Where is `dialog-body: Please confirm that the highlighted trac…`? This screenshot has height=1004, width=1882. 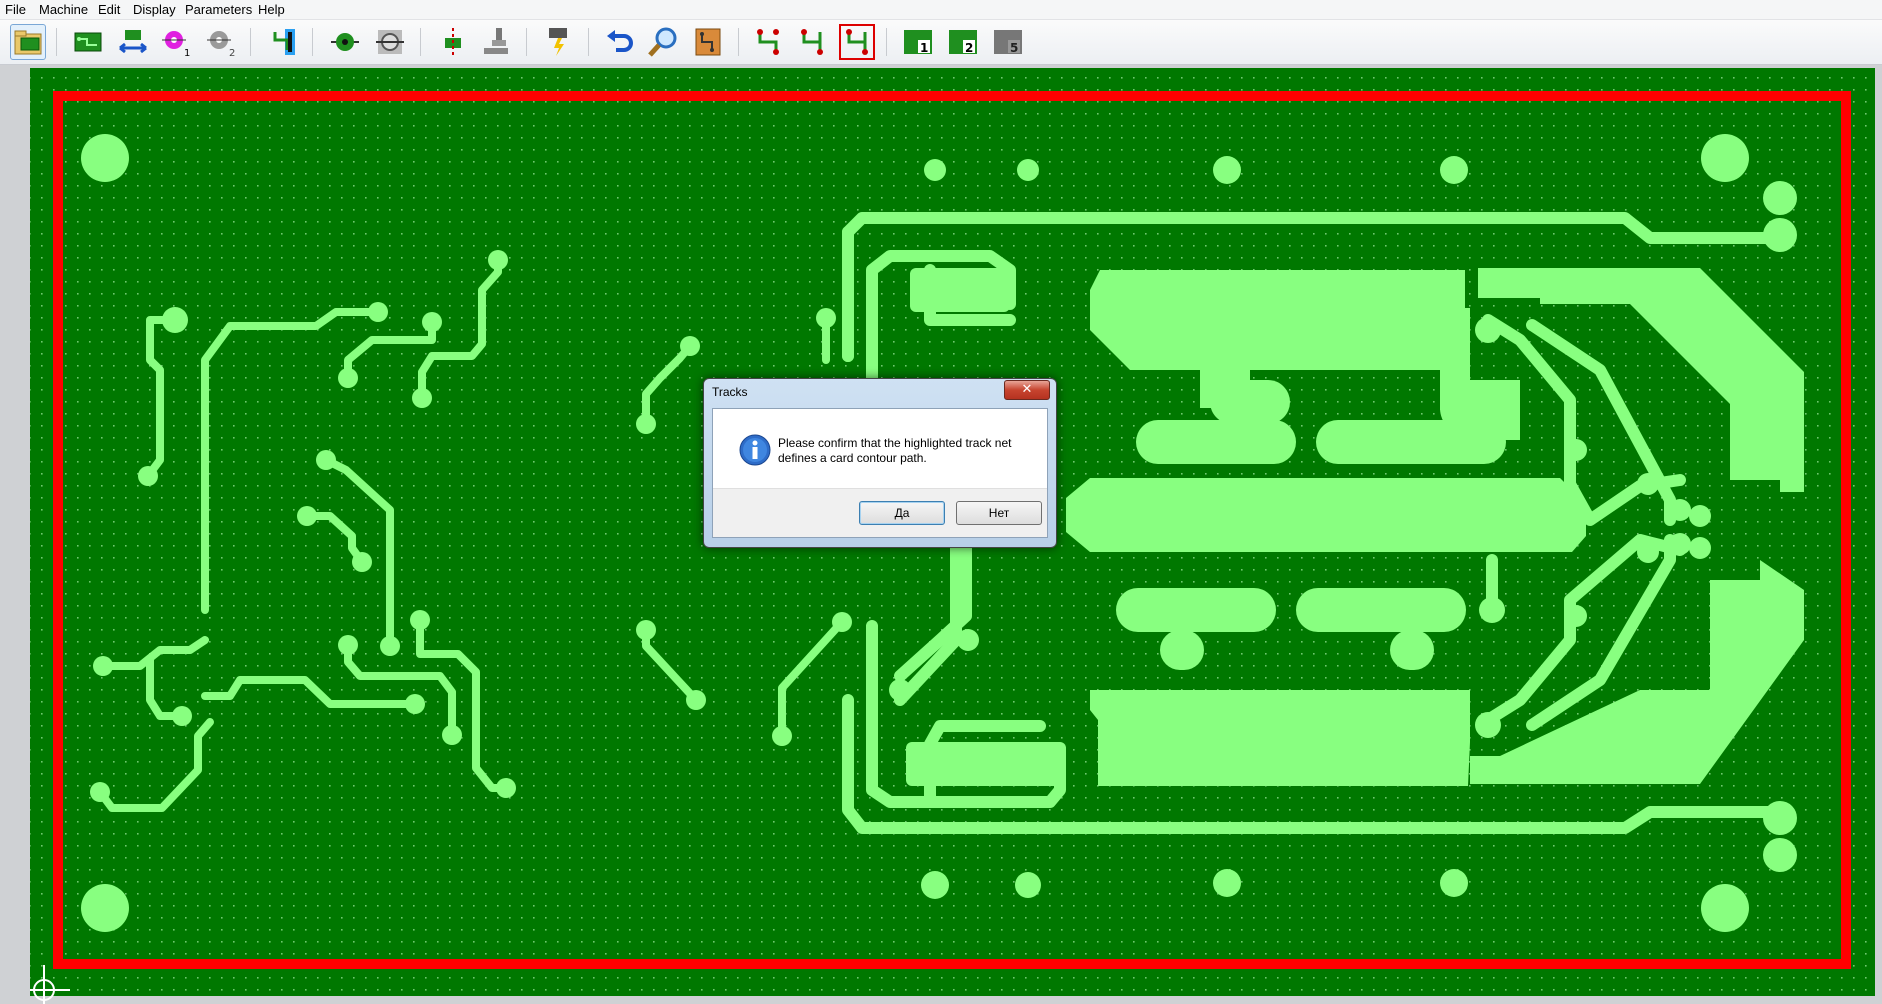 dialog-body: Please confirm that the highlighted trac… is located at coordinates (880, 473).